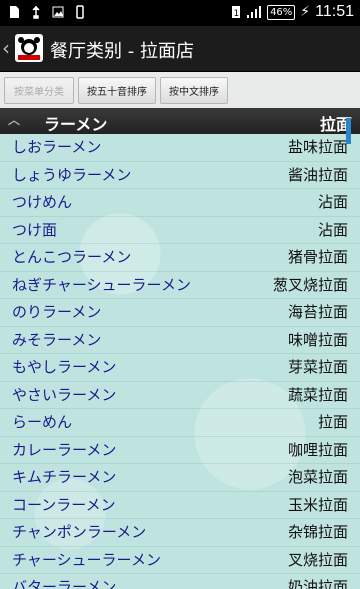 The image size is (360, 589). What do you see at coordinates (14, 119) in the screenshot?
I see `collapse-chevron-icon: ︿` at bounding box center [14, 119].